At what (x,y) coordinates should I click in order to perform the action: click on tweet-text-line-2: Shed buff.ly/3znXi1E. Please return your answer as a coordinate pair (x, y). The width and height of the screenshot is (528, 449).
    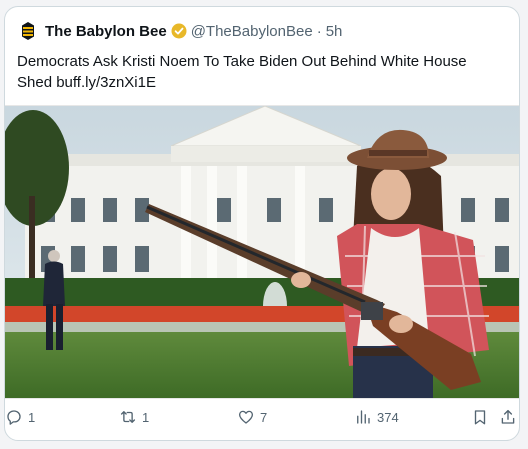
    Looking at the image, I should click on (262, 82).